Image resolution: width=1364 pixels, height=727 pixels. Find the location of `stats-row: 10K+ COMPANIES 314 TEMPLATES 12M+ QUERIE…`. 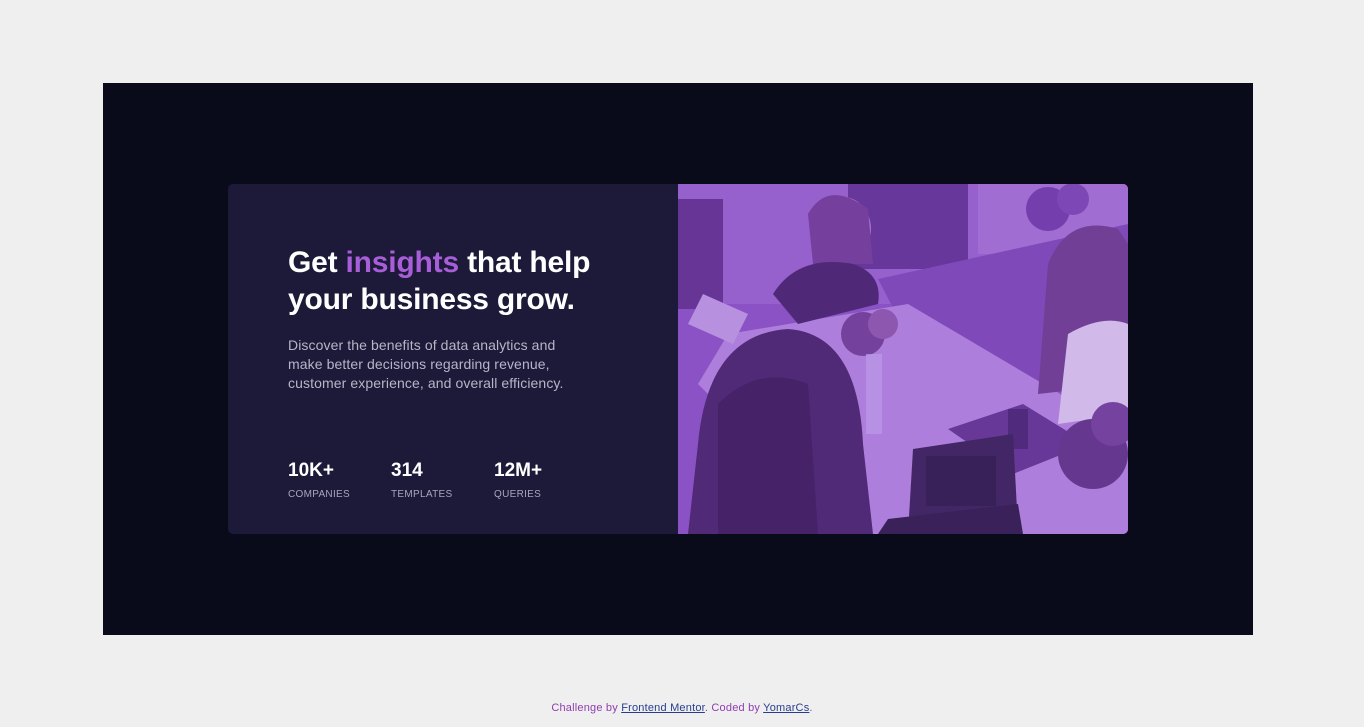

stats-row: 10K+ COMPANIES 314 TEMPLATES 12M+ QUERIE… is located at coordinates (442, 480).